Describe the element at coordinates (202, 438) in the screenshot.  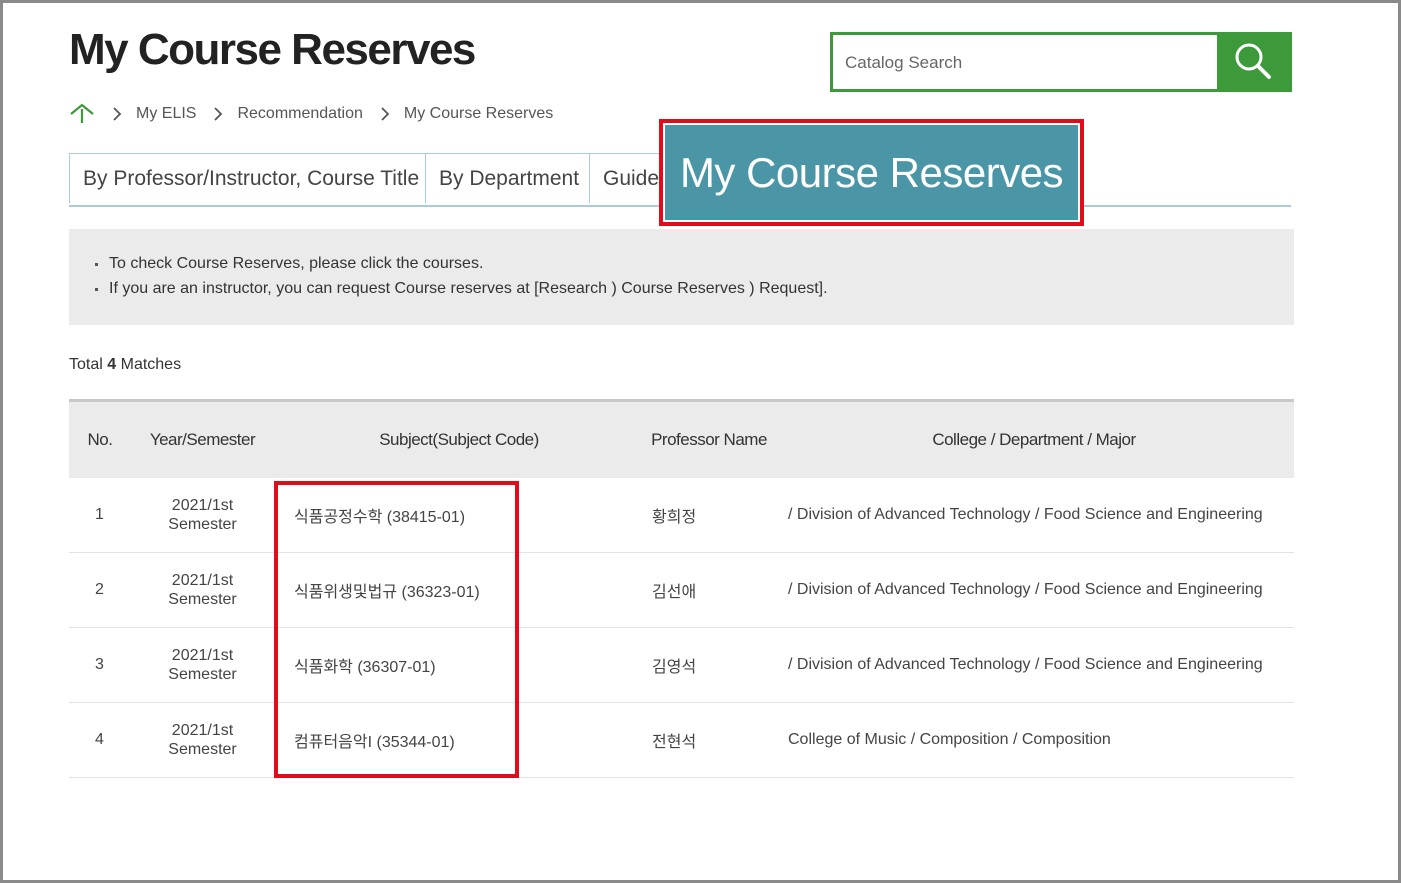
I see `col-year-semester: Year/Semester` at that location.